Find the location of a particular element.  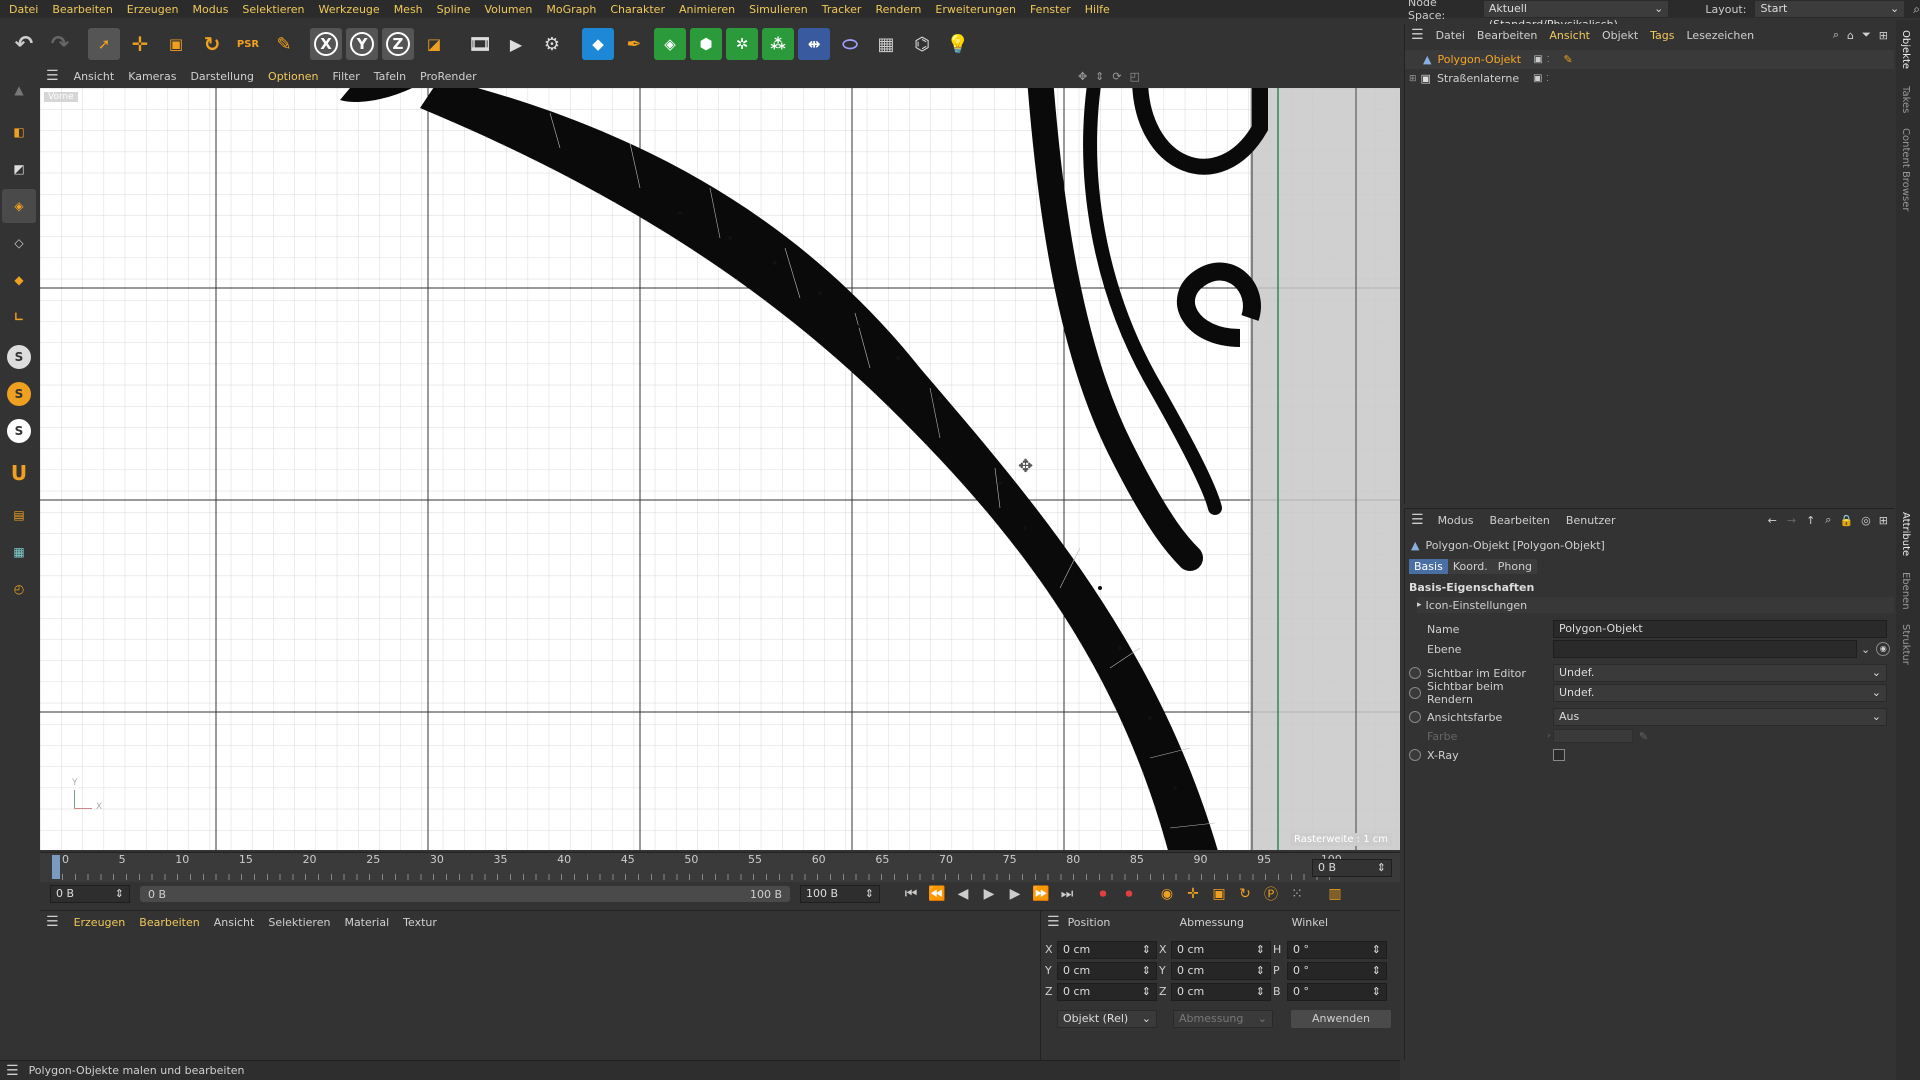

mat-menu-erzeugen: Erzeugen is located at coordinates (100, 922).